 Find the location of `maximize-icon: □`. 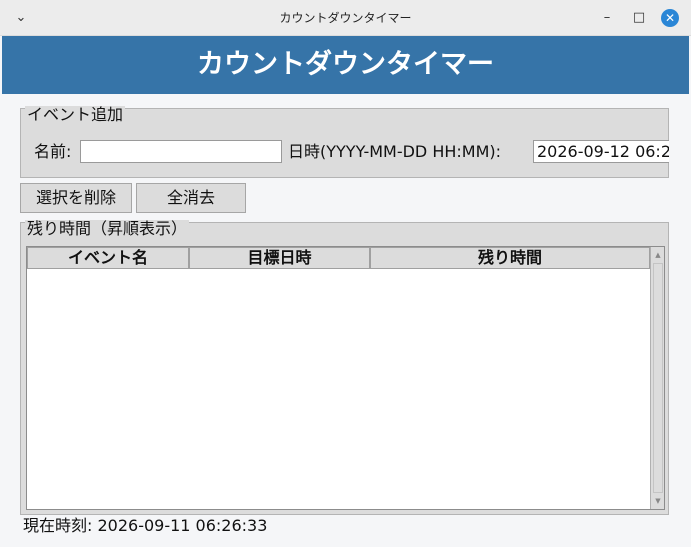

maximize-icon: □ is located at coordinates (639, 18).